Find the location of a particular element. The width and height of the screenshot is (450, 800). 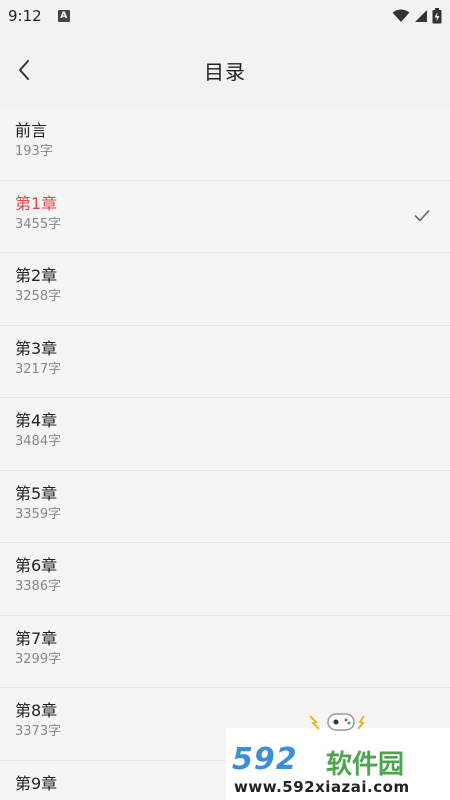

status-bar: 9:12 A is located at coordinates (225, 16).